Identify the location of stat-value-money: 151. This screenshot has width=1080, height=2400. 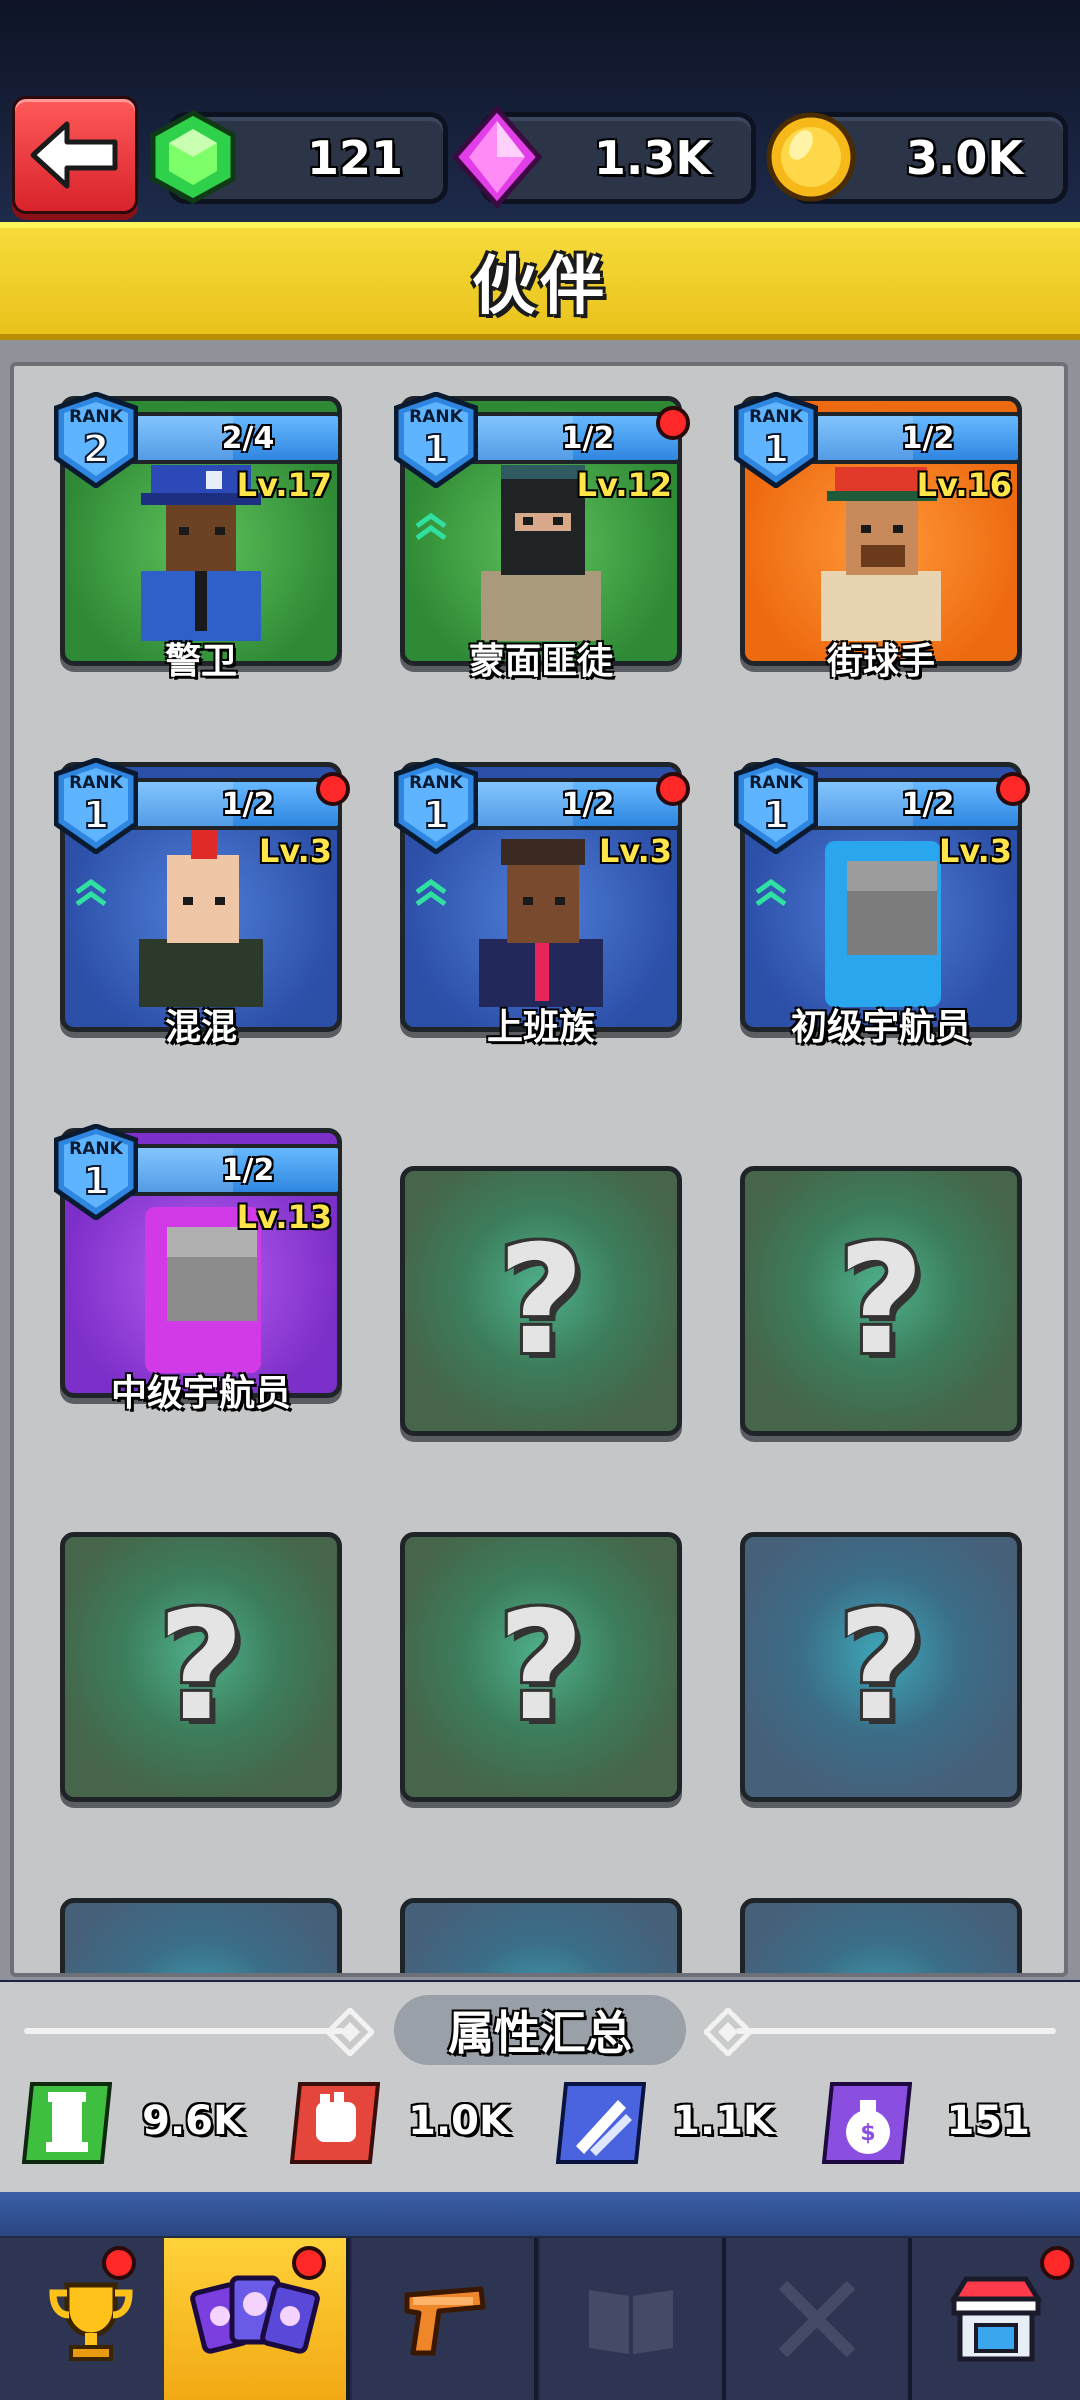
(988, 2121).